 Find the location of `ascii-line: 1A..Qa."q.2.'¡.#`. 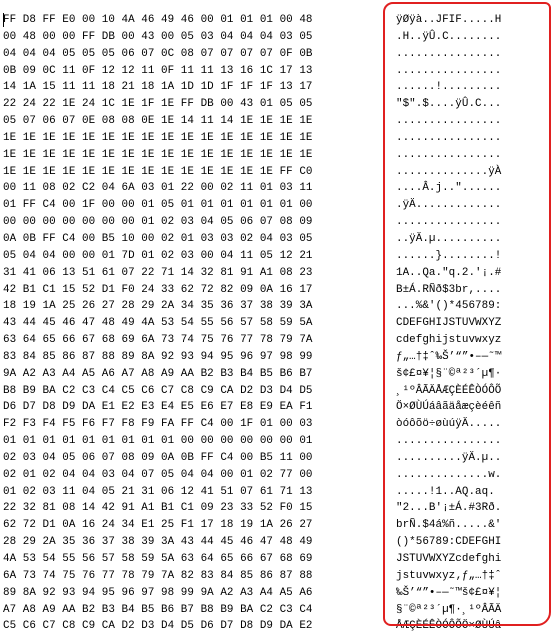

ascii-line: 1A..Qa."q.2.'¡.# is located at coordinates (471, 273).